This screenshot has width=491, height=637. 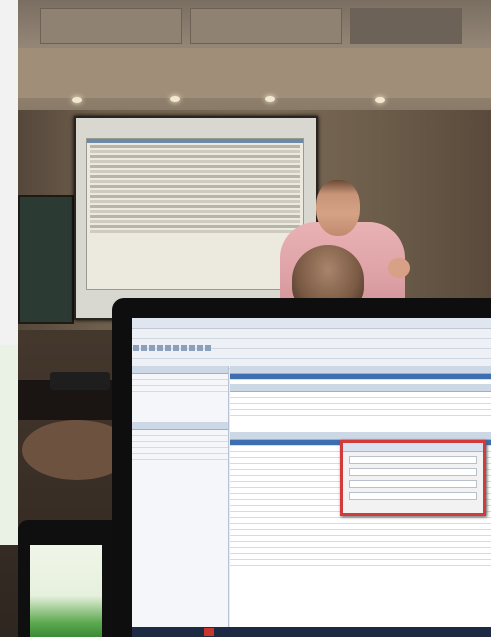 I want to click on ceiling-soffit, so click(x=254, y=73).